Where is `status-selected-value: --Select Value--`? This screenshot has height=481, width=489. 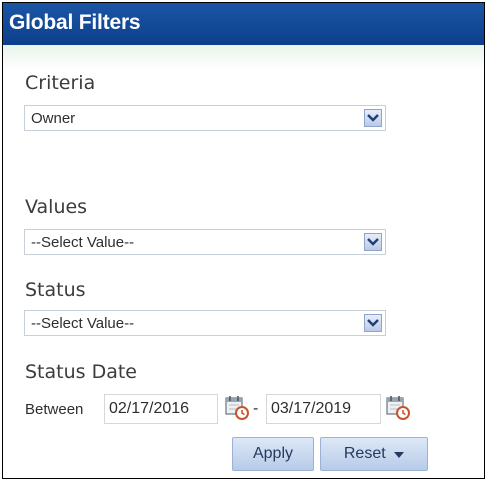
status-selected-value: --Select Value-- is located at coordinates (83, 323).